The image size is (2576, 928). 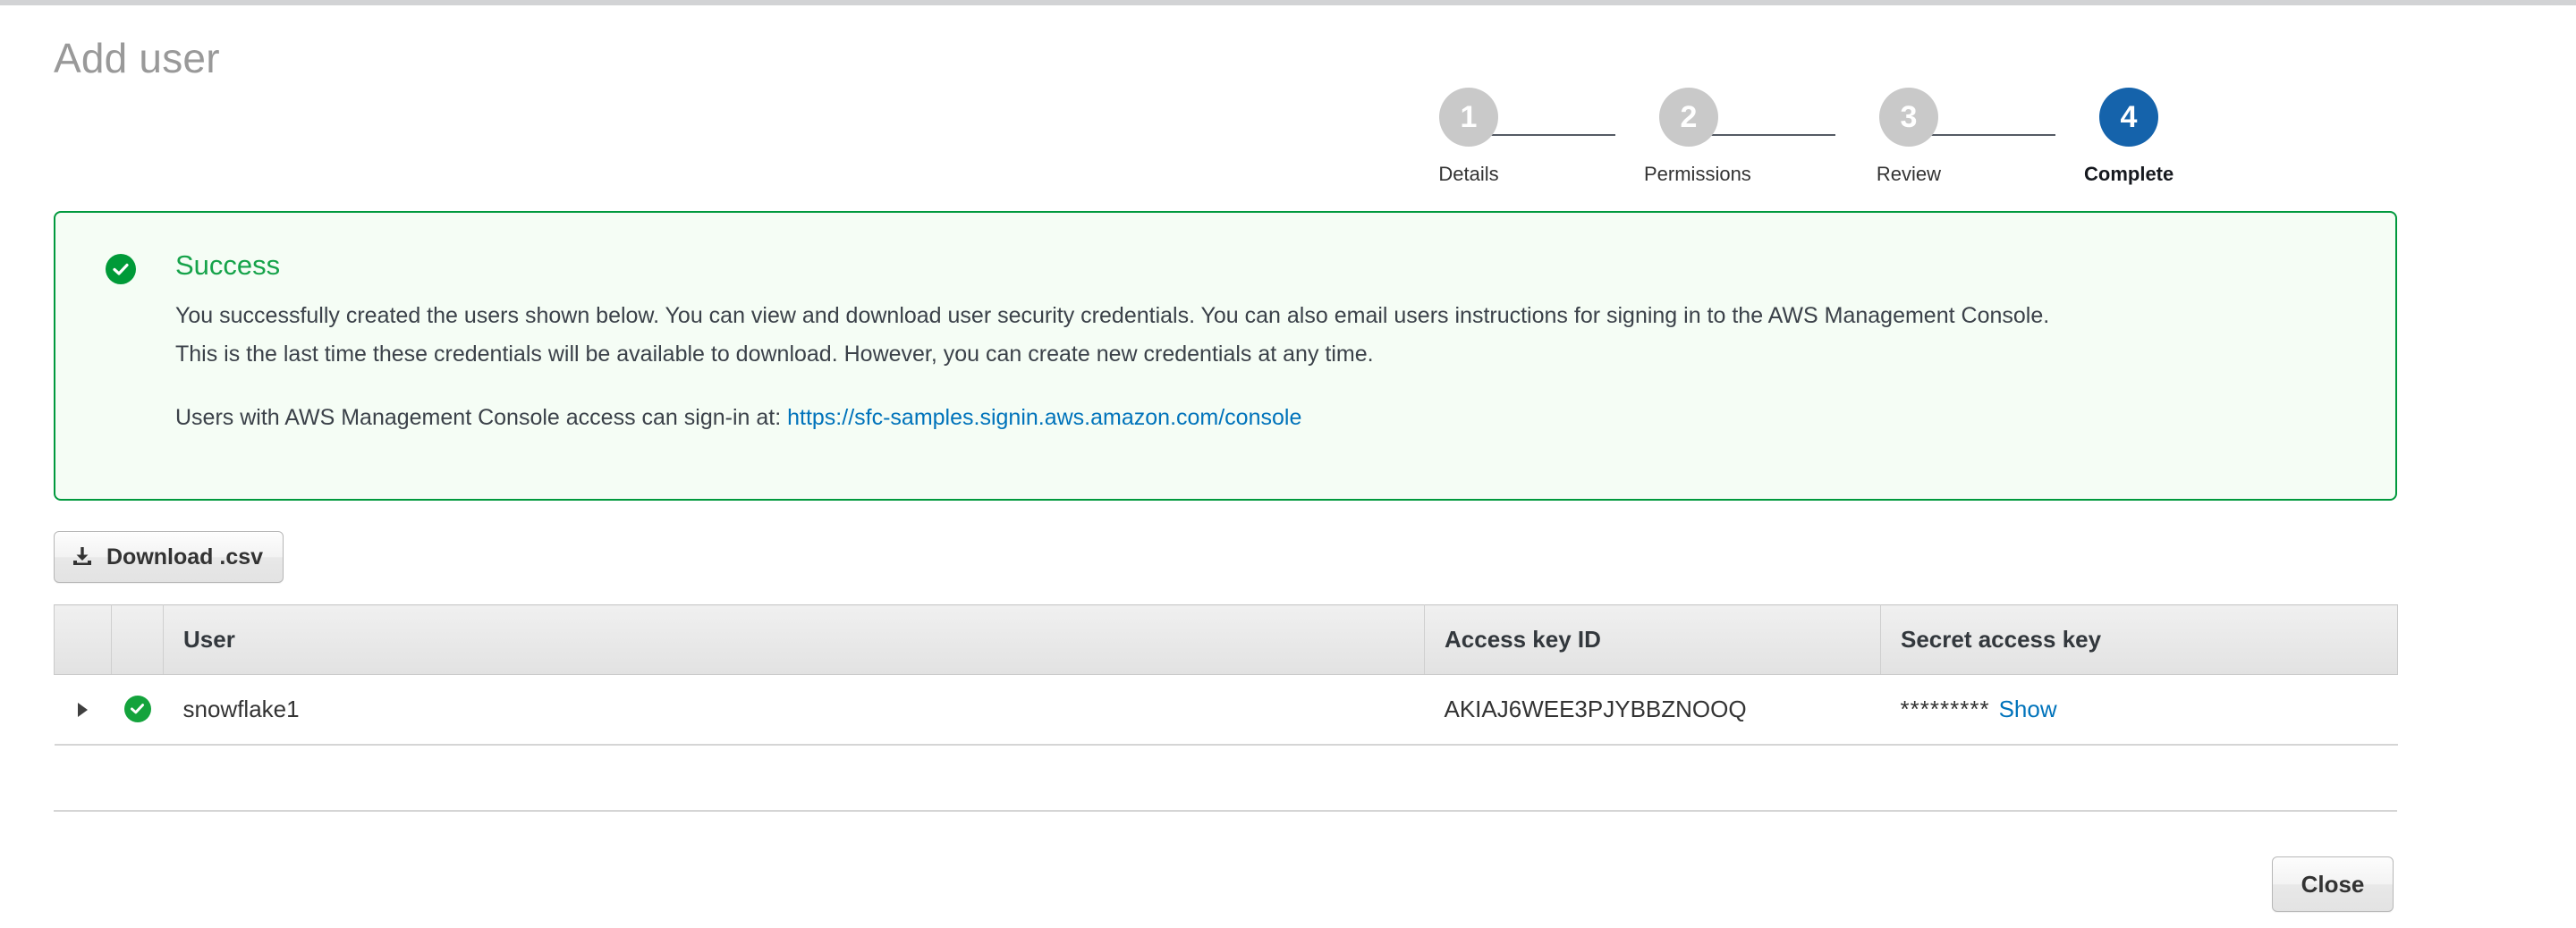 I want to click on download-icon, so click(x=82, y=557).